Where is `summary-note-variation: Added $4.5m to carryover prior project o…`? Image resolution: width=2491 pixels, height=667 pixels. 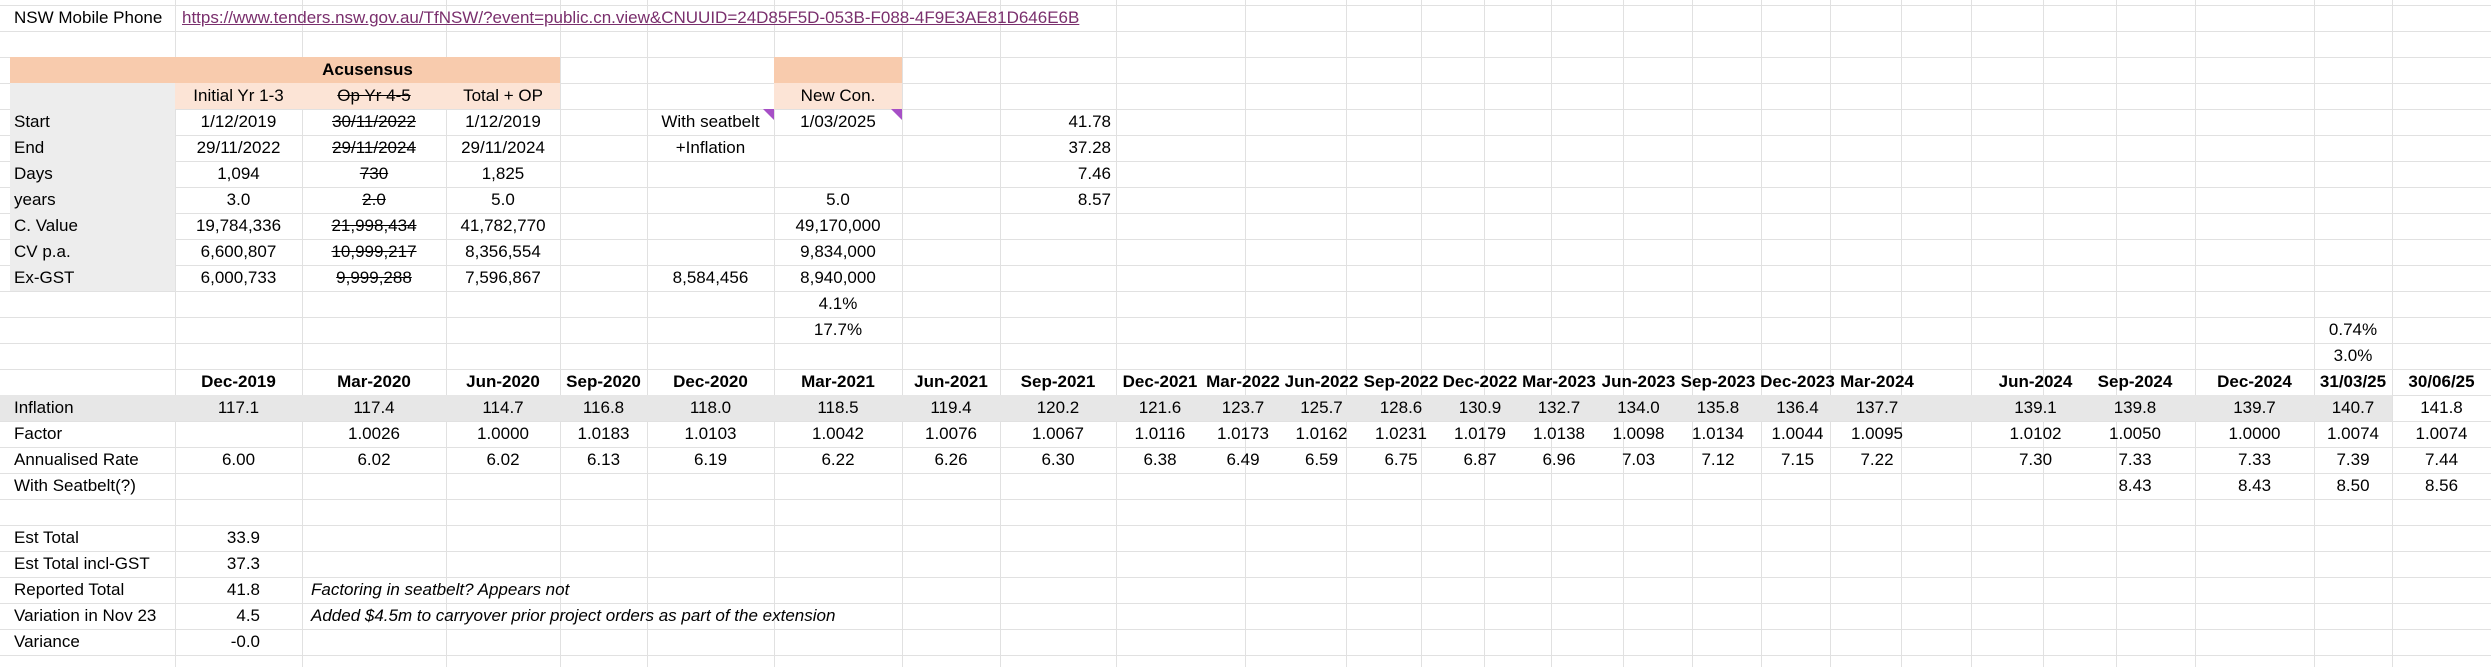
summary-note-variation: Added $4.5m to carryover prior project o… is located at coordinates (757, 616).